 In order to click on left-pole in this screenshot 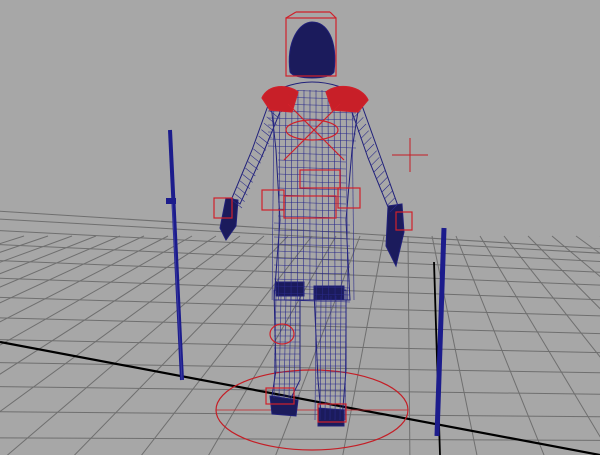, I will do `click(175, 255)`.